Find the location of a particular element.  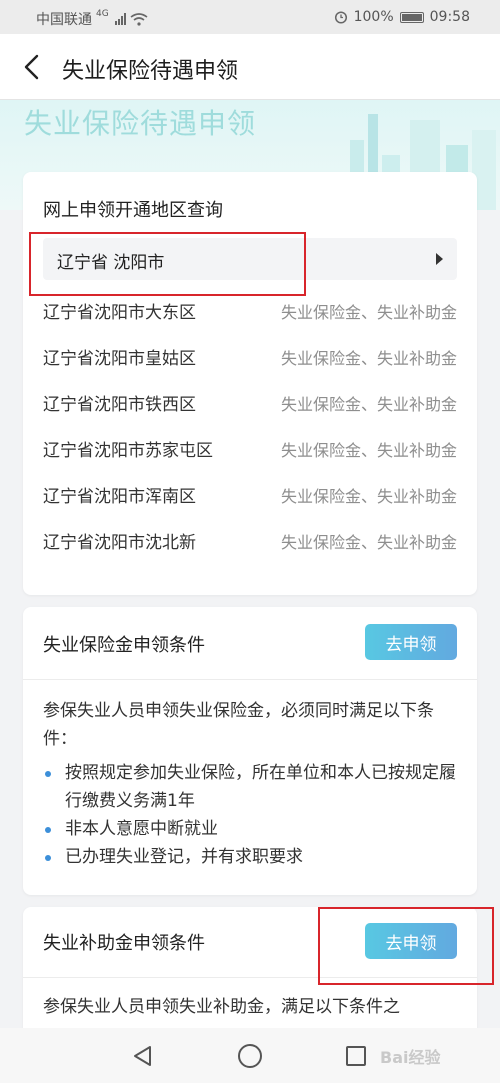

status-left: 中国联通 4G is located at coordinates (92, 19).